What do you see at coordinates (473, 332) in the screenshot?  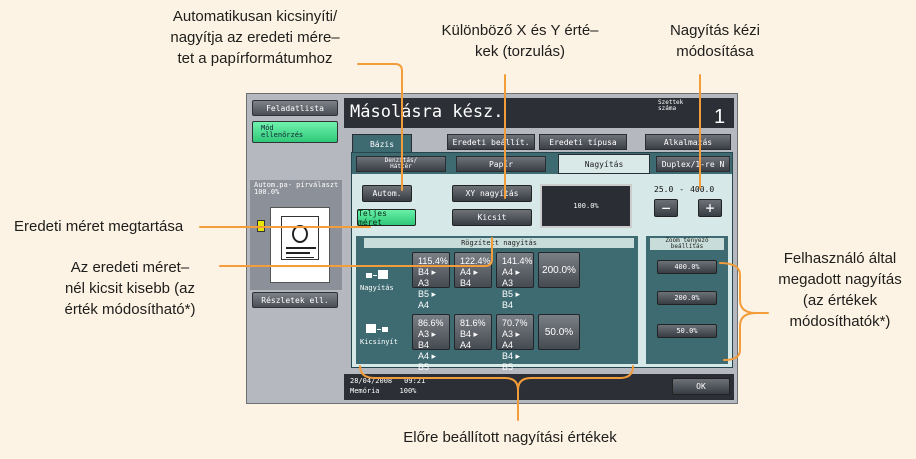 I see `reduce-preset-2: 81.6% B4 ▸ A4` at bounding box center [473, 332].